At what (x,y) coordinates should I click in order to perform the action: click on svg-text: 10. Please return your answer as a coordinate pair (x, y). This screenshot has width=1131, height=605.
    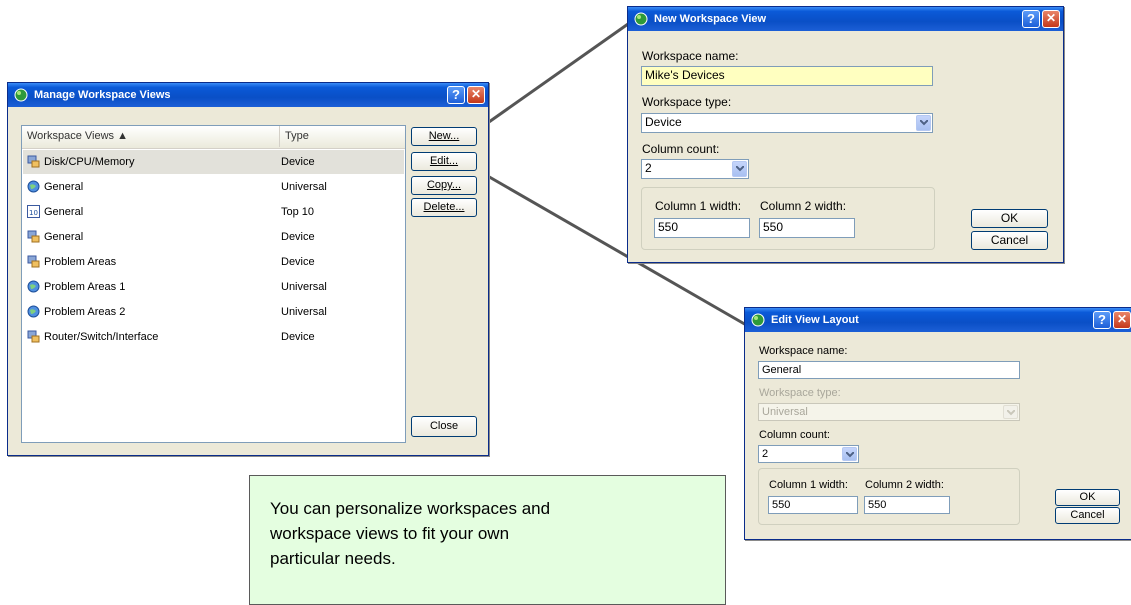
    Looking at the image, I should click on (33, 213).